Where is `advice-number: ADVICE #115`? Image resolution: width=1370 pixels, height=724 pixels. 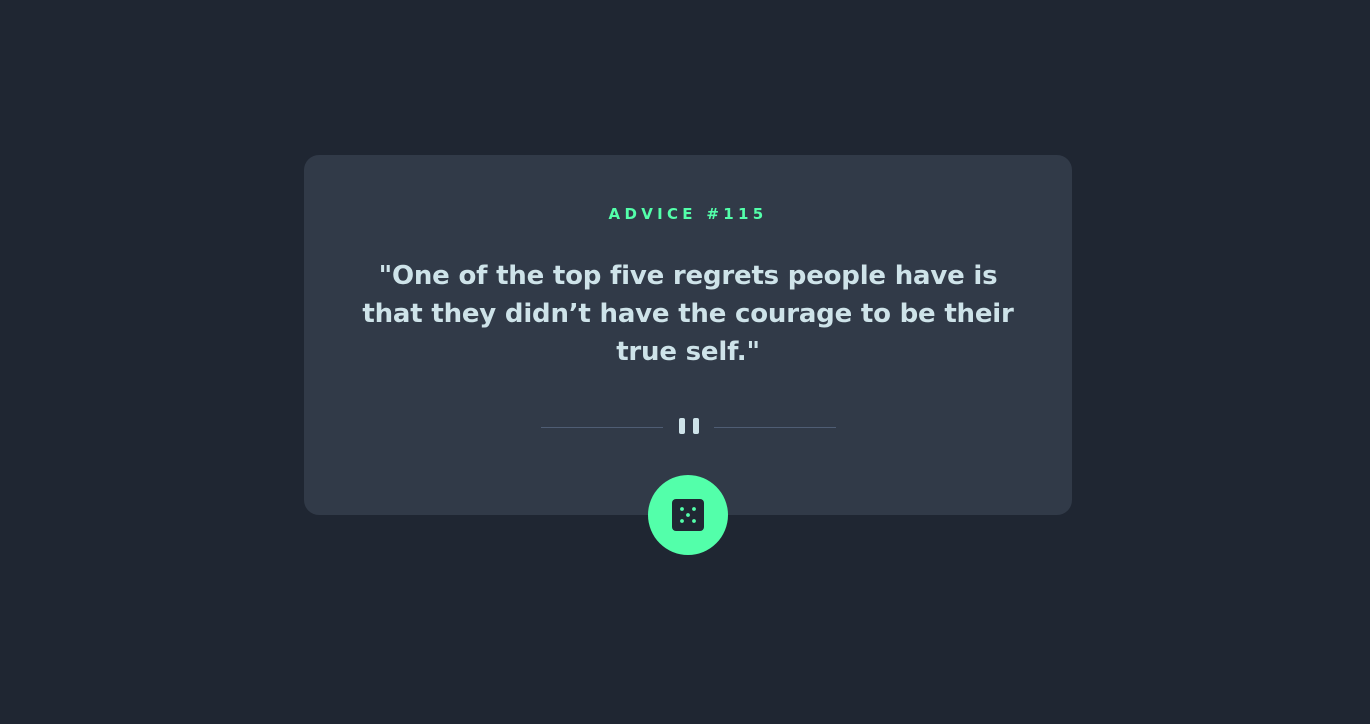
advice-number: ADVICE #115 is located at coordinates (688, 214).